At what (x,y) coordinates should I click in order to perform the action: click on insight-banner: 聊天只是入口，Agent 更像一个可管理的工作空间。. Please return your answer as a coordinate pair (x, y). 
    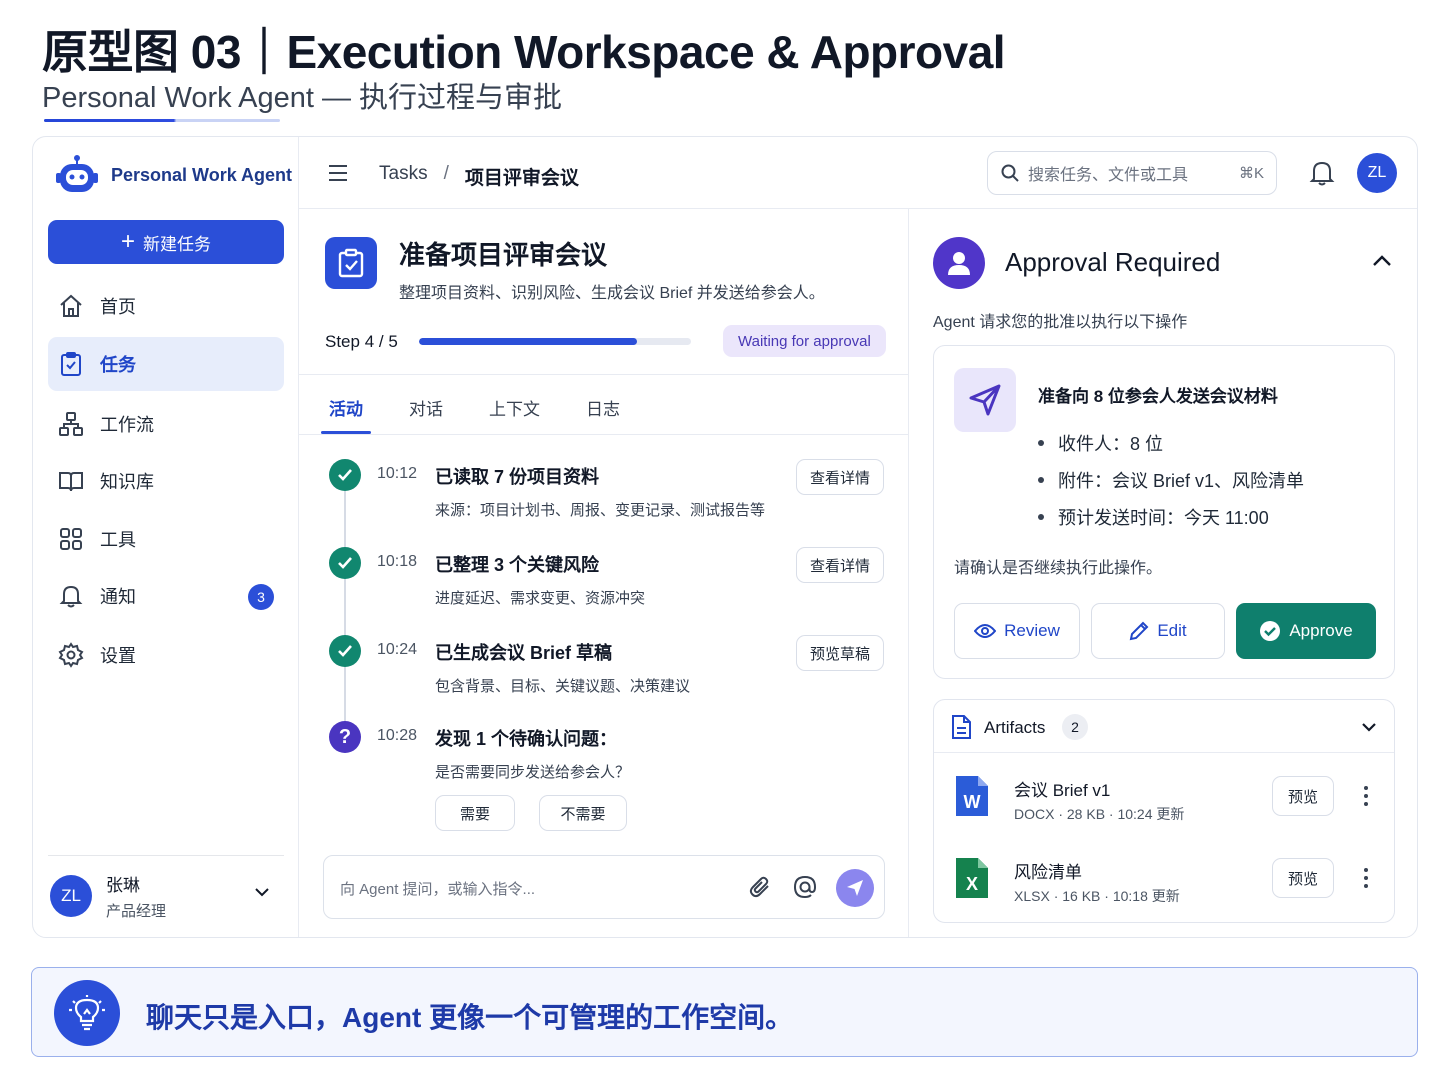
    Looking at the image, I should click on (724, 1012).